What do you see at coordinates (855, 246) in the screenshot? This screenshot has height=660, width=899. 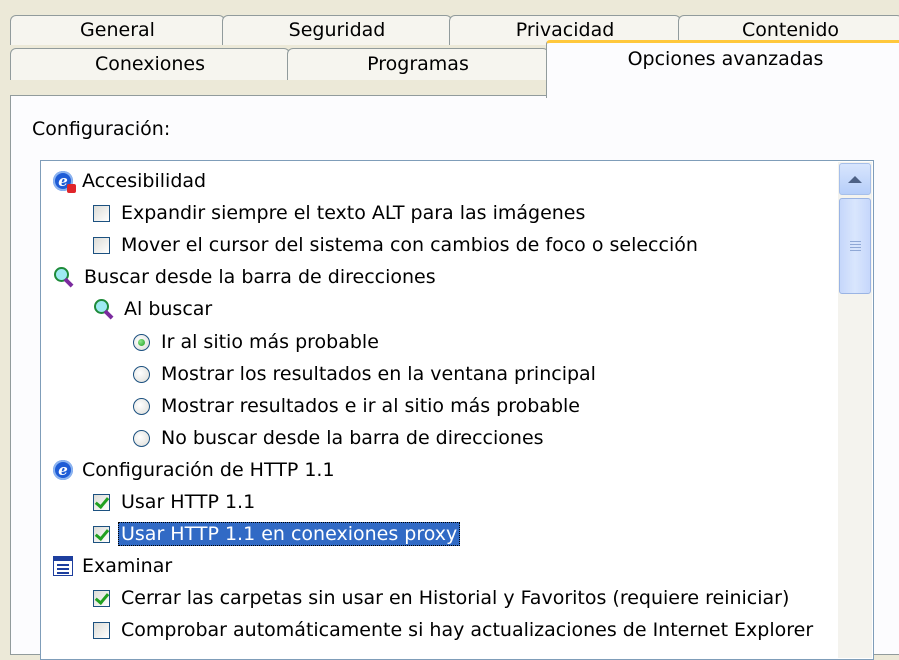 I see `scroll-thumb` at bounding box center [855, 246].